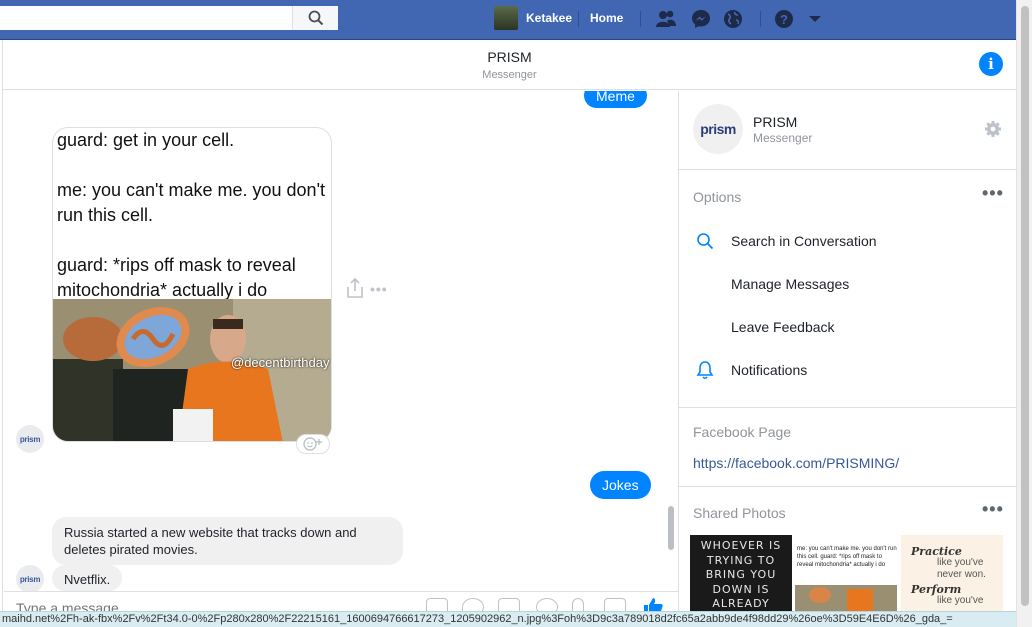 Image resolution: width=1032 pixels, height=627 pixels. What do you see at coordinates (993, 193) in the screenshot?
I see `options-more-icon: •••` at bounding box center [993, 193].